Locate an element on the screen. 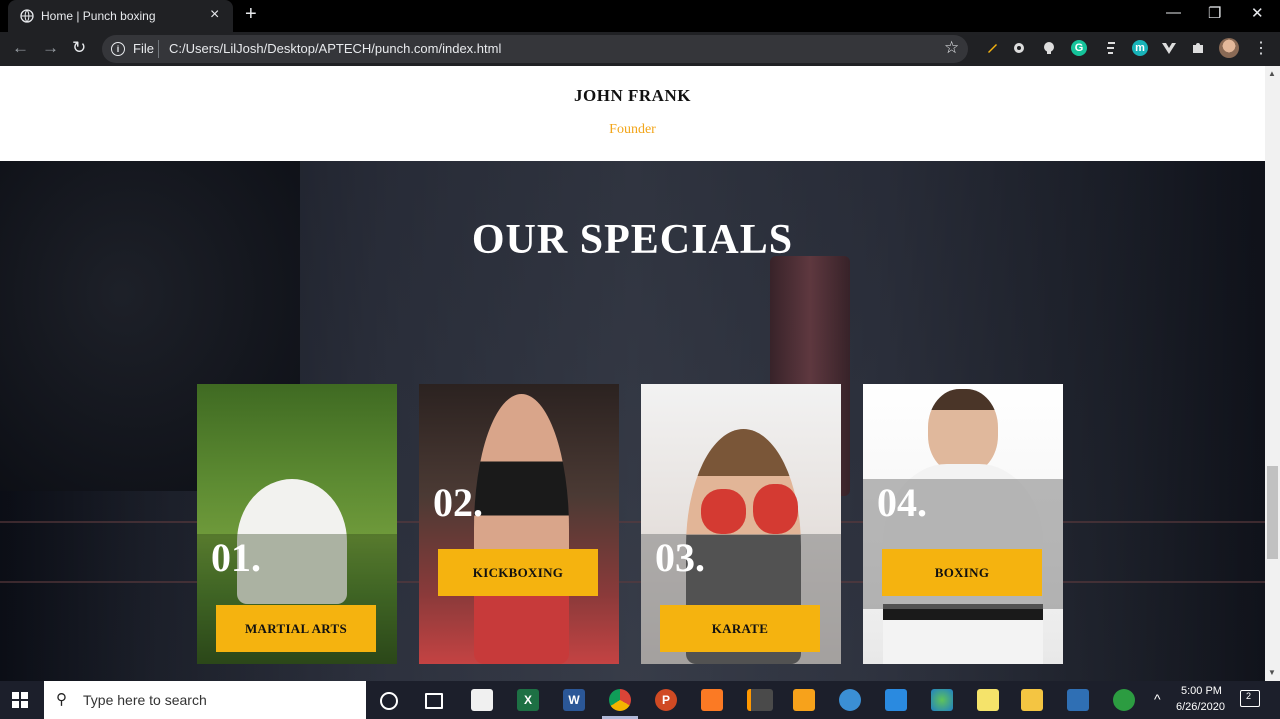 This screenshot has width=1280, height=719. corel-icon is located at coordinates (850, 700).